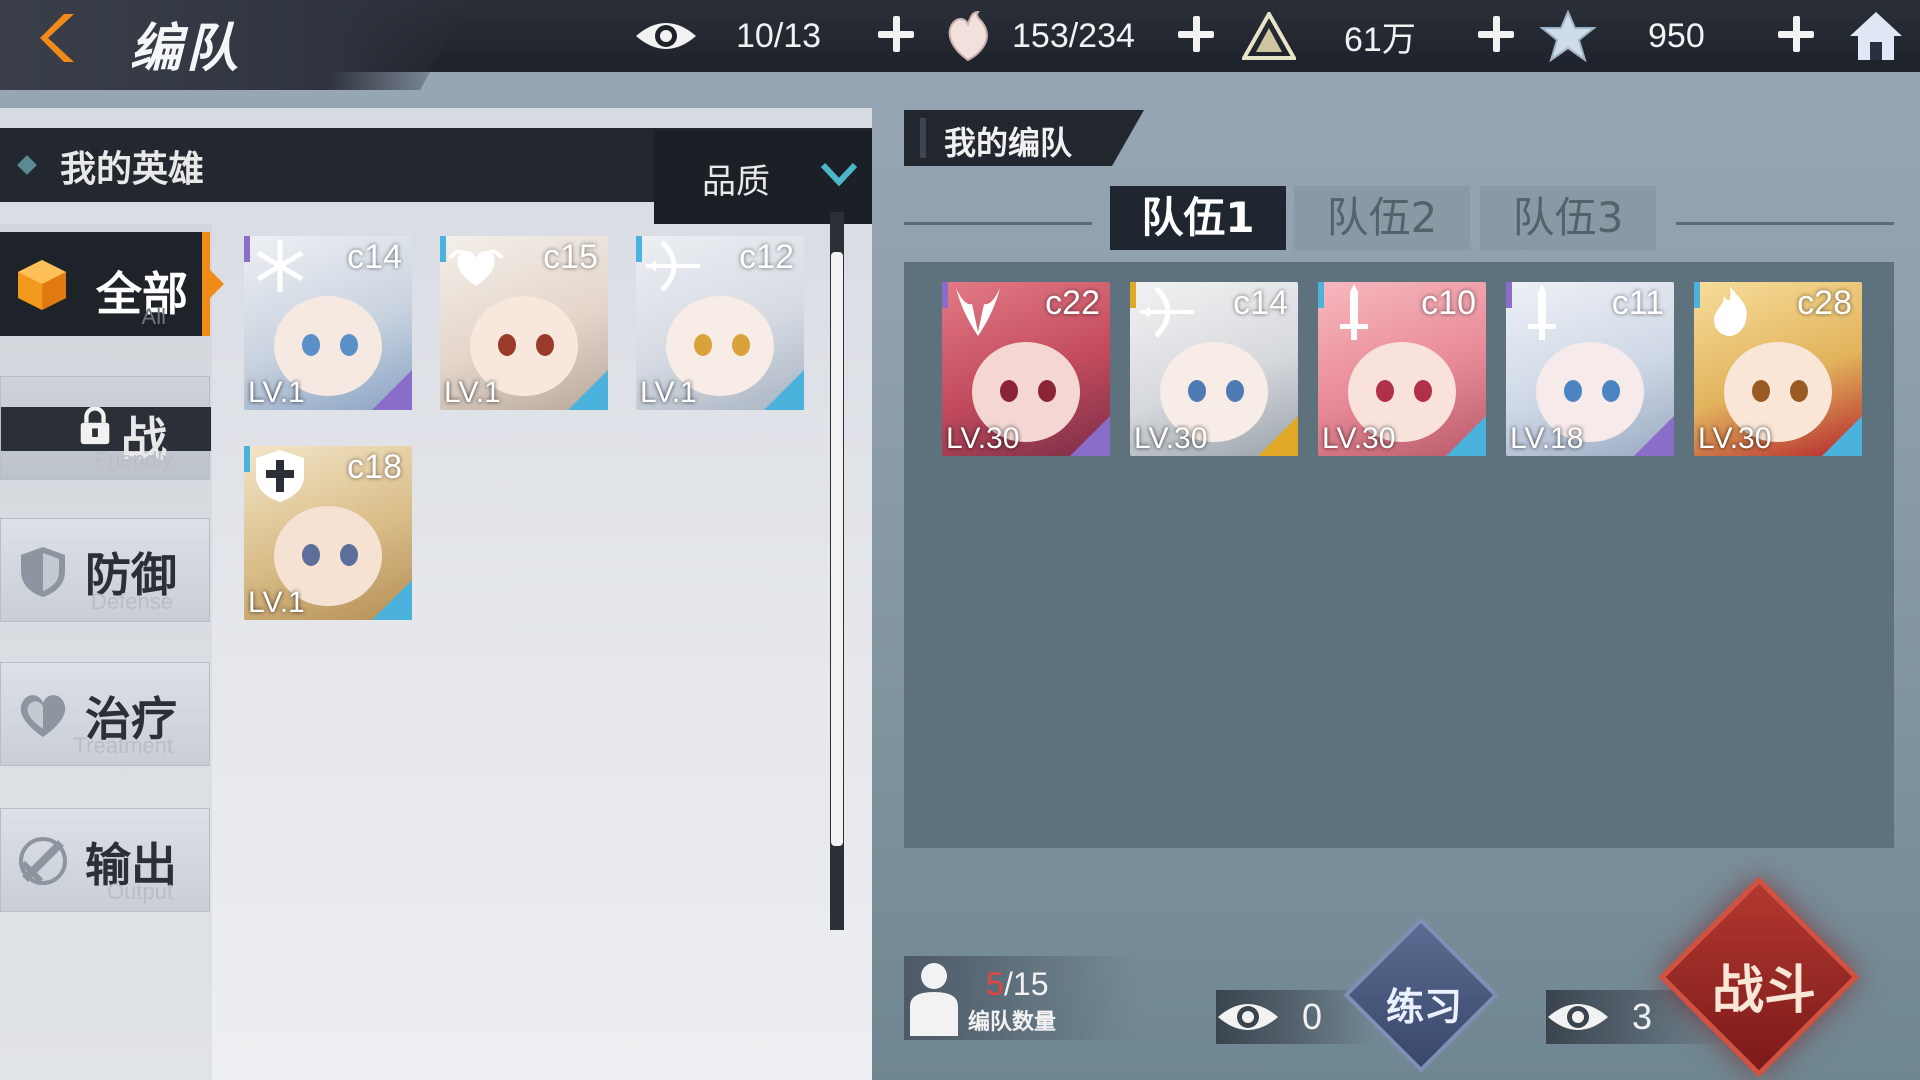 The image size is (1920, 1080). What do you see at coordinates (153, 316) in the screenshot?
I see `category-sublabel: All` at bounding box center [153, 316].